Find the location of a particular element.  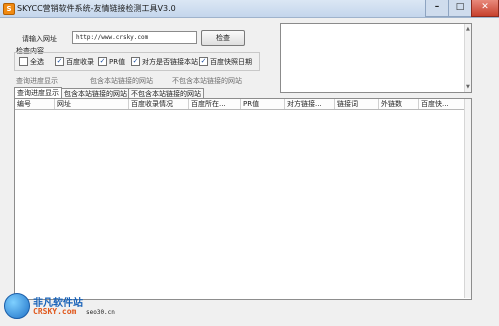

checkbox-pr: ✓ PR值 is located at coordinates (112, 61).